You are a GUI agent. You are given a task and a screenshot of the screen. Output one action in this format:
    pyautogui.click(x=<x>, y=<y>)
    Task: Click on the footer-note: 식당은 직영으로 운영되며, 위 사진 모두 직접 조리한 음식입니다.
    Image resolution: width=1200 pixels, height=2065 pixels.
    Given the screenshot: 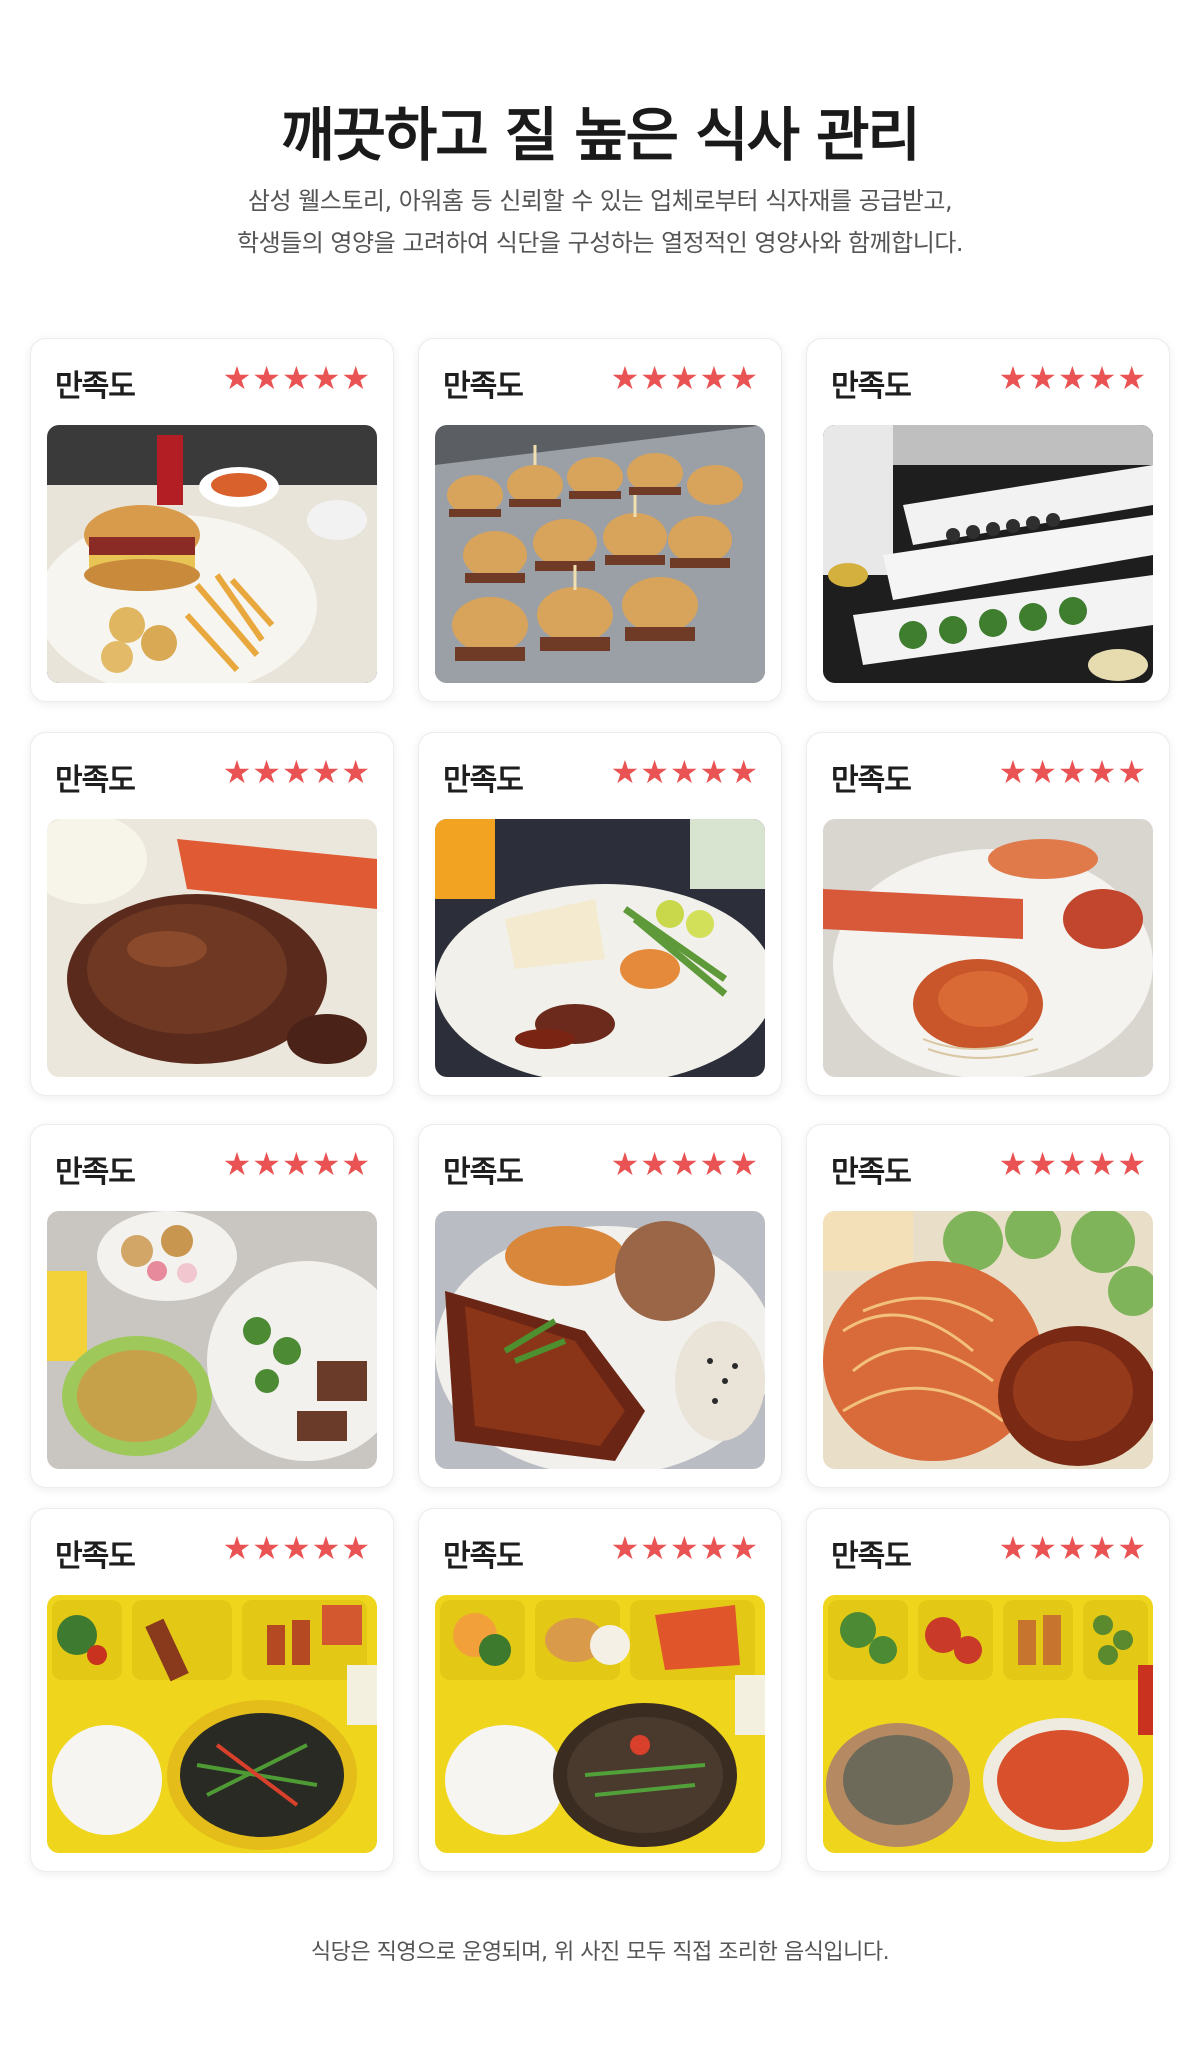 What is the action you would take?
    pyautogui.click(x=600, y=1952)
    